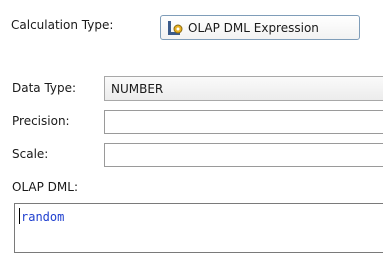 The height and width of the screenshot is (253, 383). Describe the element at coordinates (43, 217) in the screenshot. I see `olap-dml-code: random` at that location.